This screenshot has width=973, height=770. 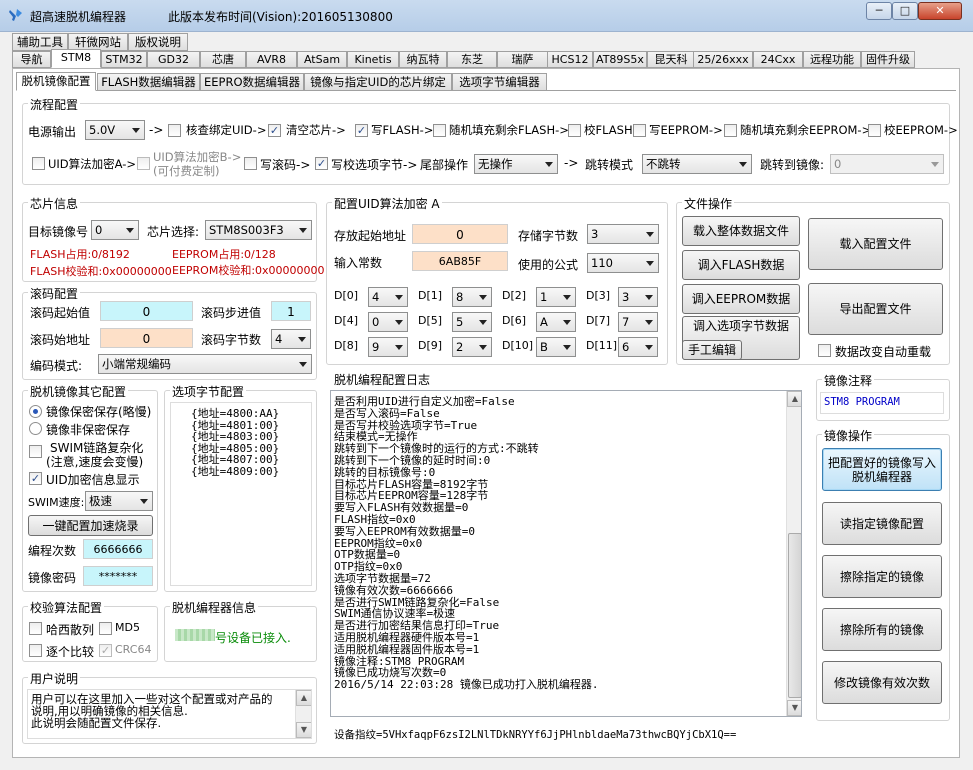 What do you see at coordinates (499, 82) in the screenshot?
I see `tab-option-editor: 选项字节编辑器` at bounding box center [499, 82].